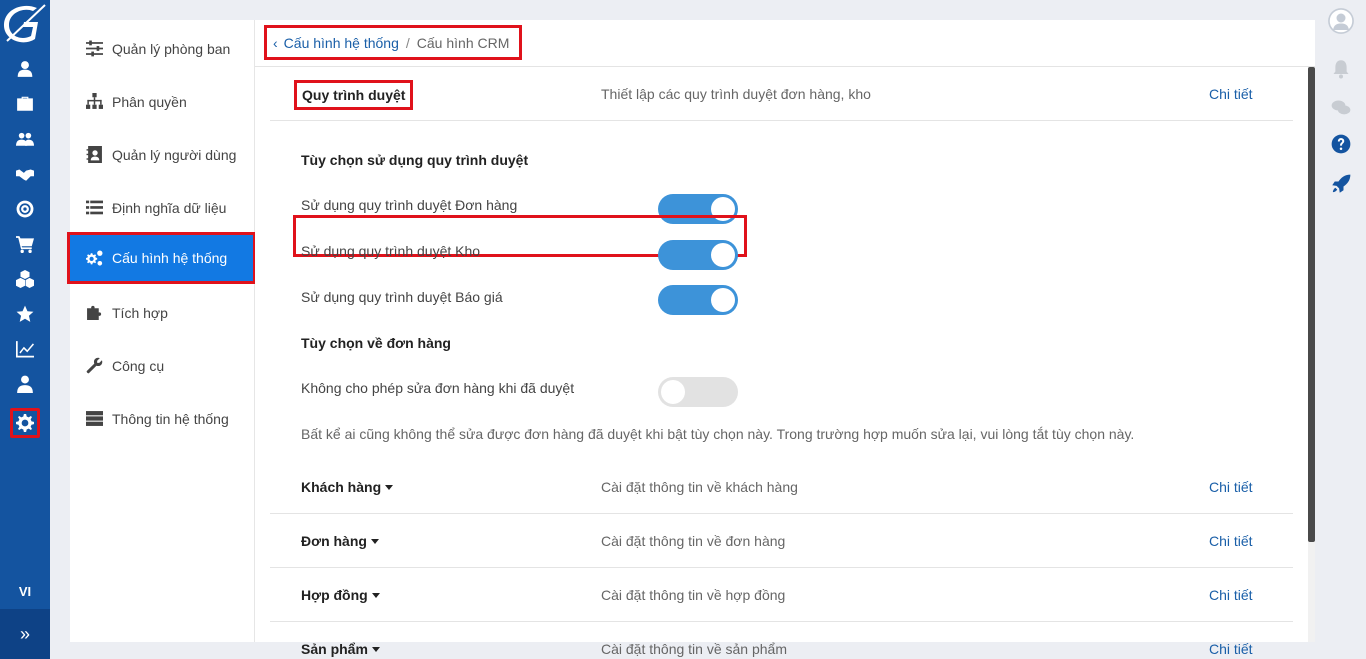 The height and width of the screenshot is (659, 1366). I want to click on menu-item-label: Quản lý người dùng, so click(174, 154).